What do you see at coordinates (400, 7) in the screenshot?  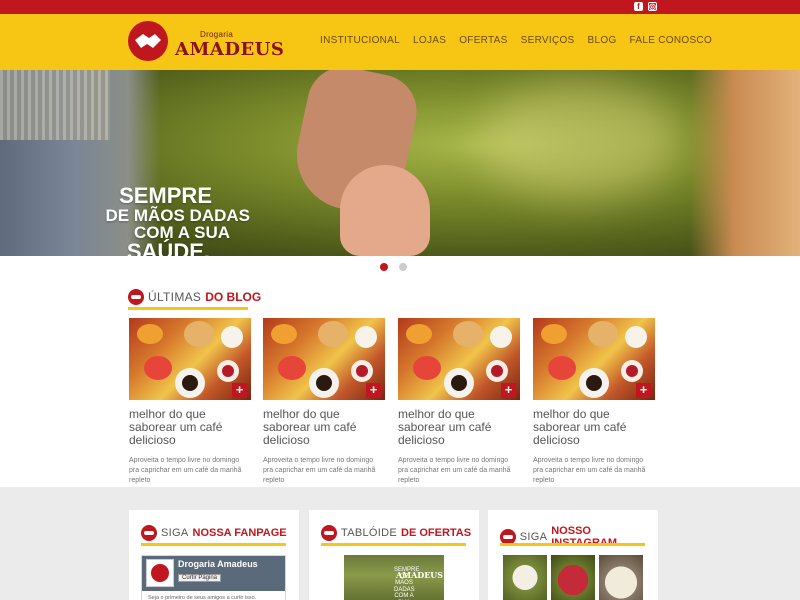 I see `top-bar: f ◎` at bounding box center [400, 7].